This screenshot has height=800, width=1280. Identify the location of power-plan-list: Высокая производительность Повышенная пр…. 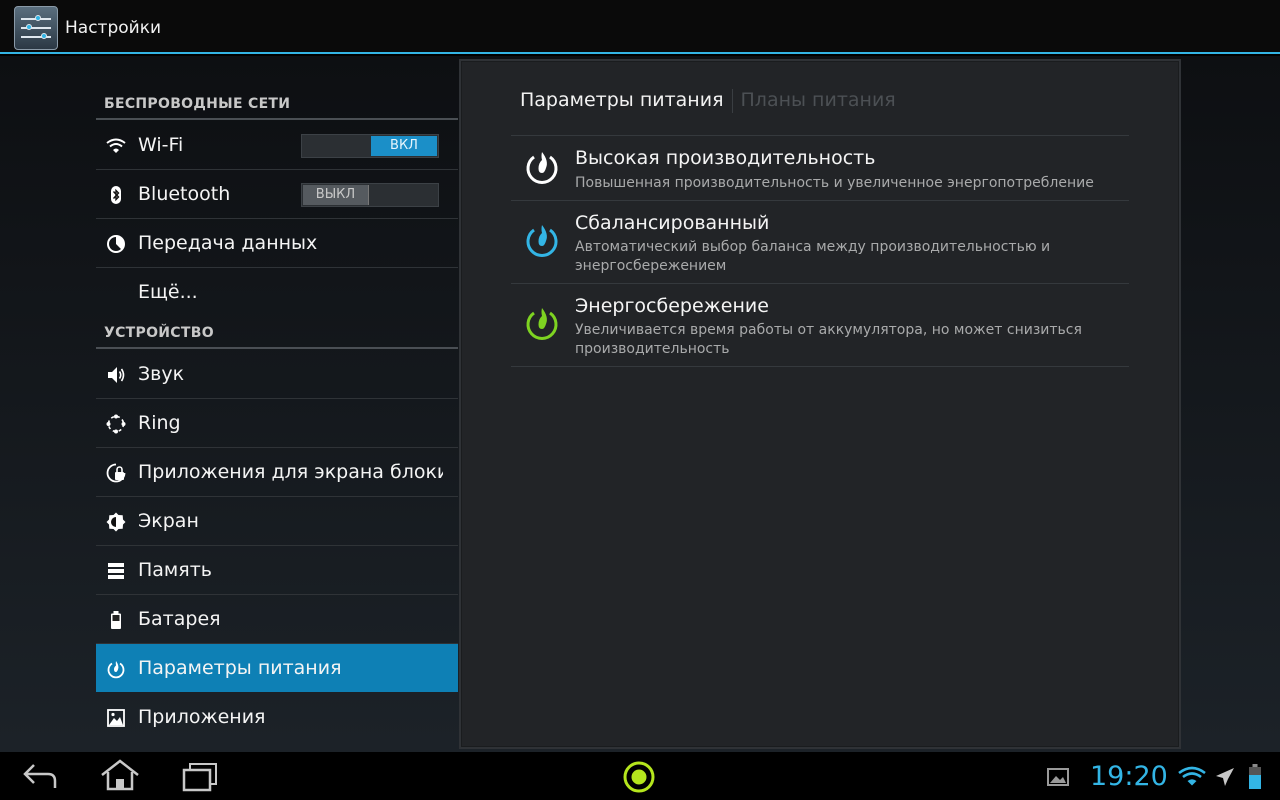
(820, 251).